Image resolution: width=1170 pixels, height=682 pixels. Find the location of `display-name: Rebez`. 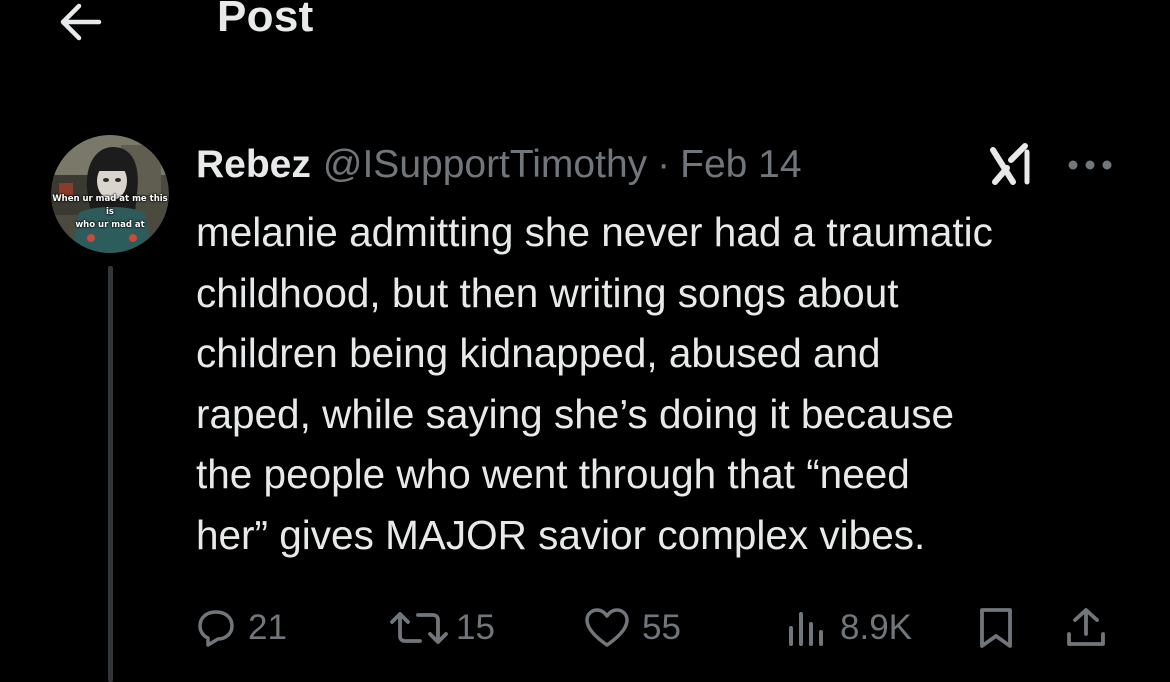

display-name: Rebez is located at coordinates (253, 165).